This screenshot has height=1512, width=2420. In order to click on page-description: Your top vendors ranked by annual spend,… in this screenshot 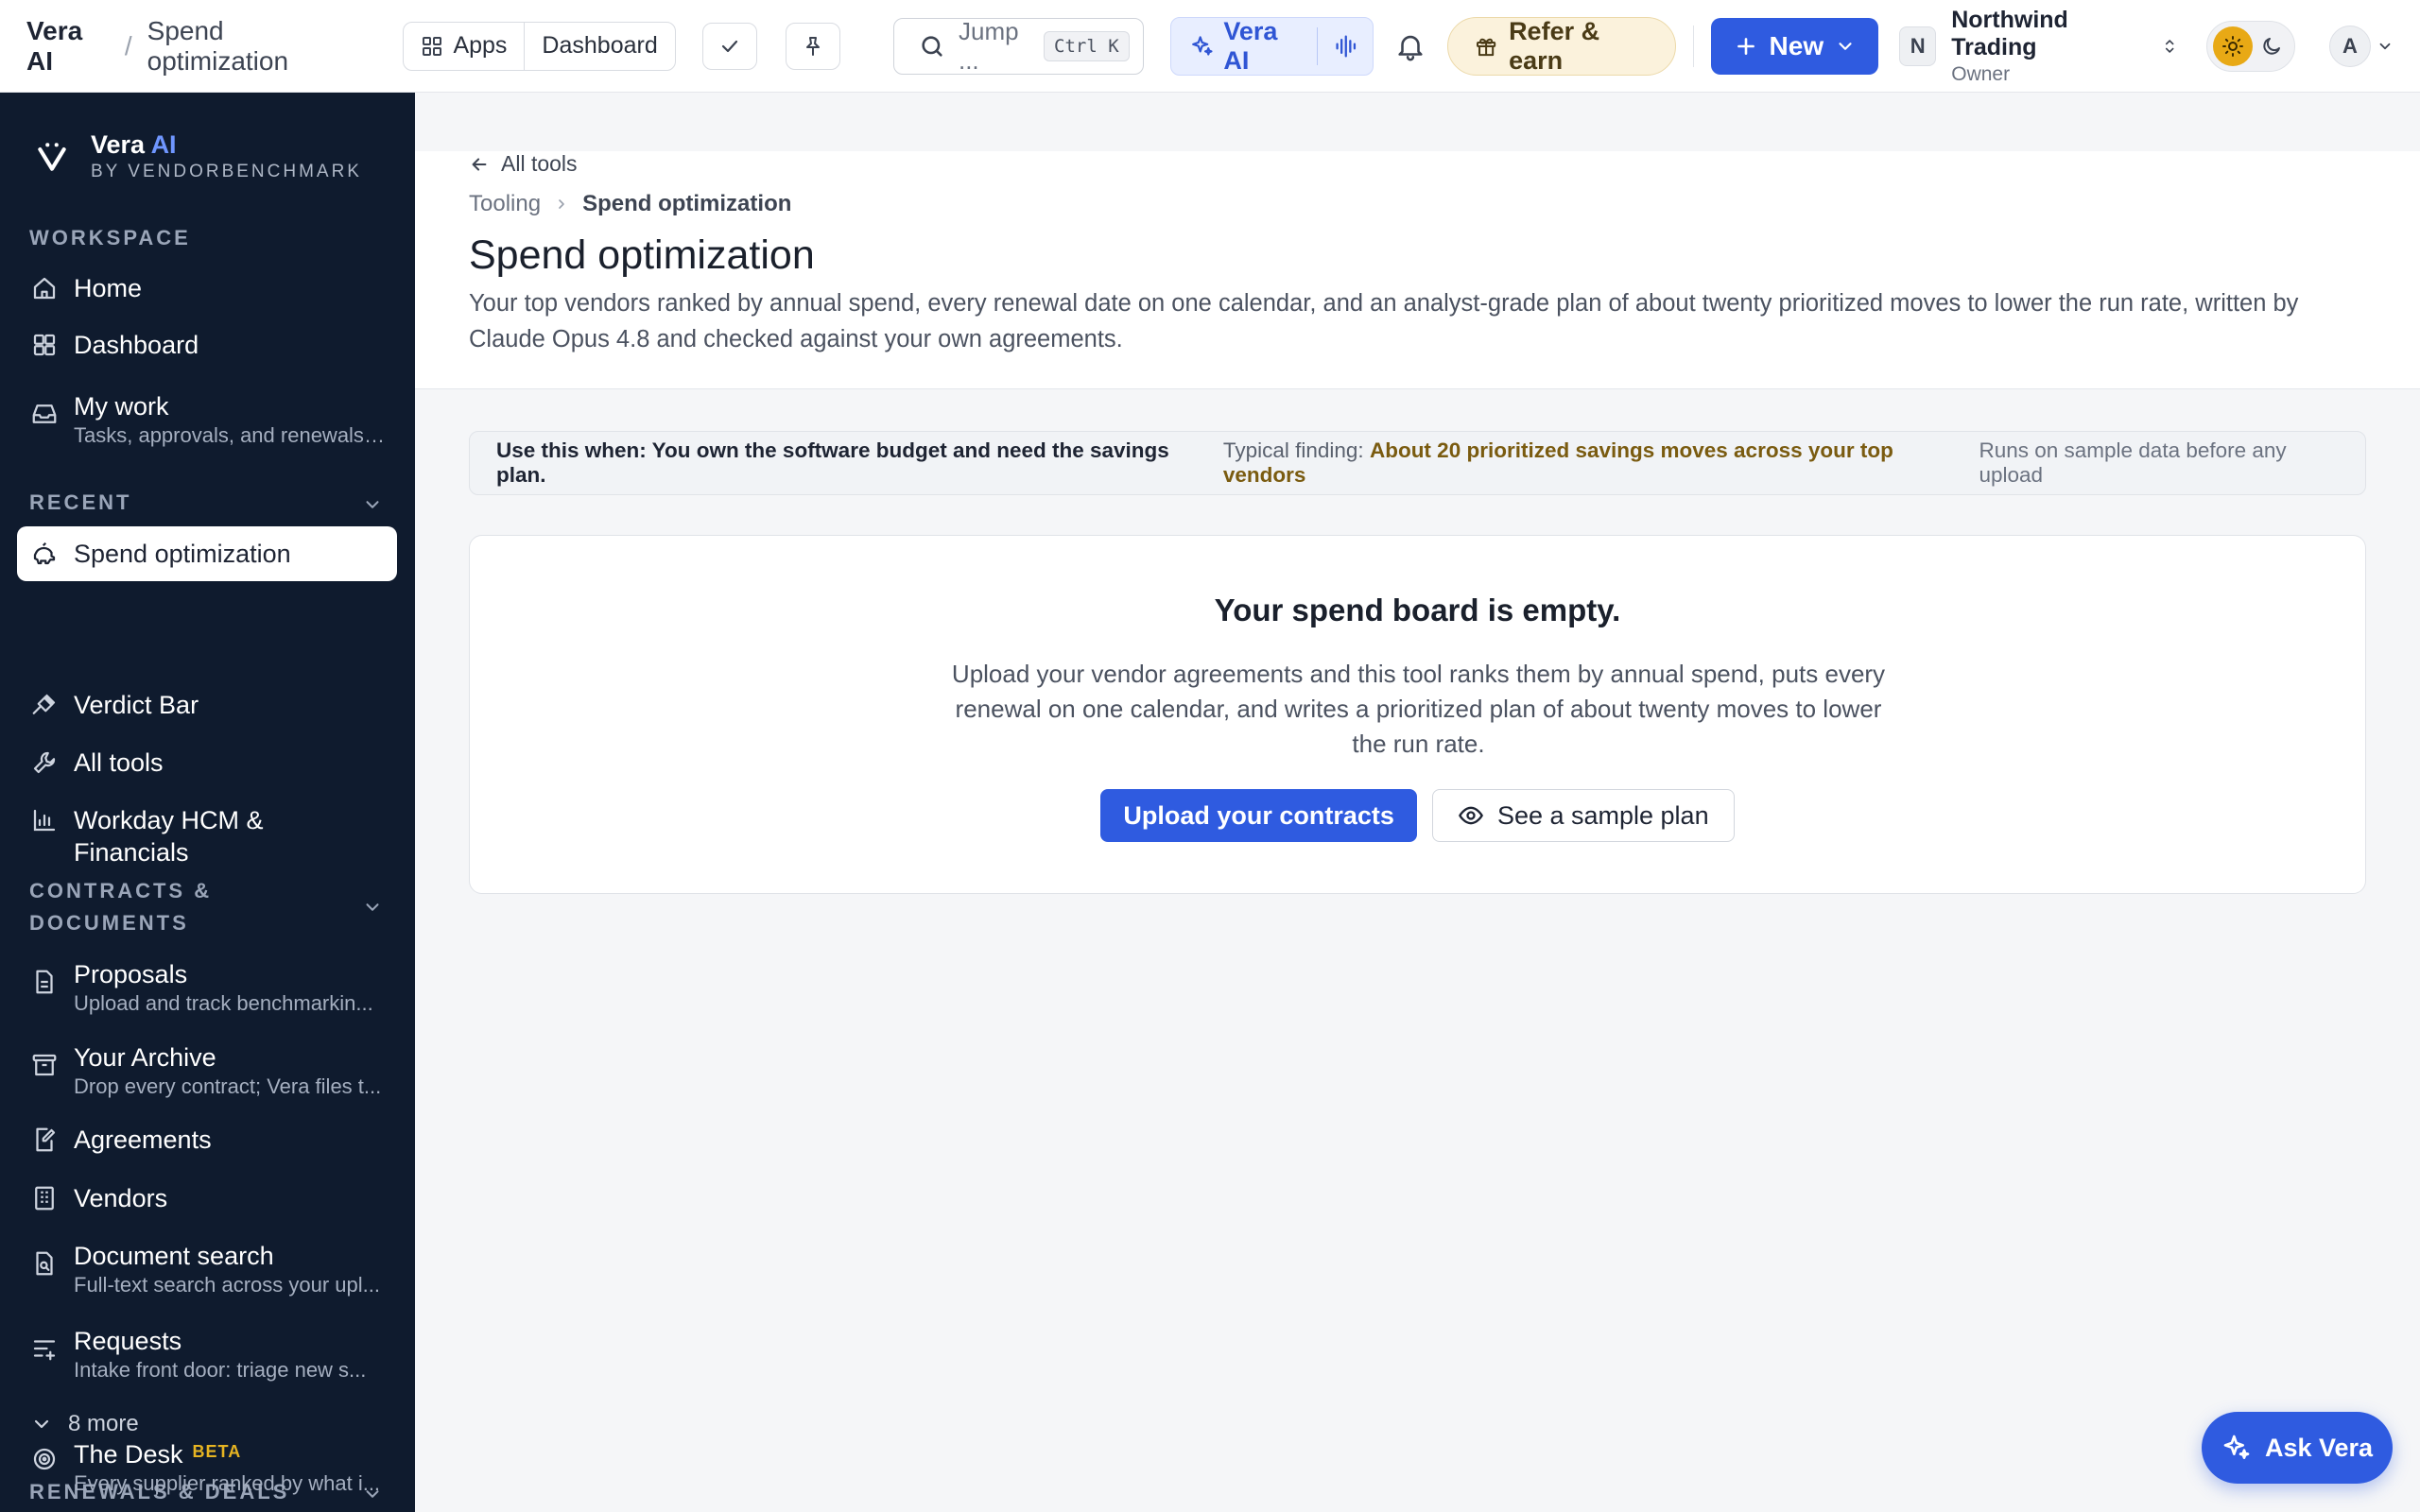, I will do `click(1384, 321)`.